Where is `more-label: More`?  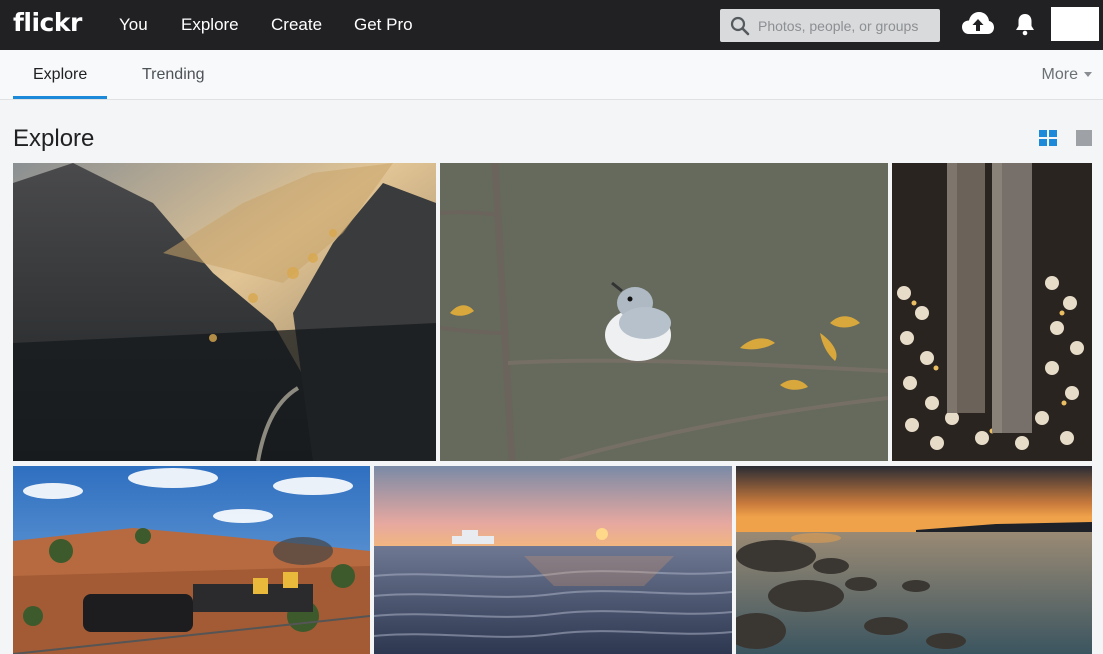 more-label: More is located at coordinates (1059, 74).